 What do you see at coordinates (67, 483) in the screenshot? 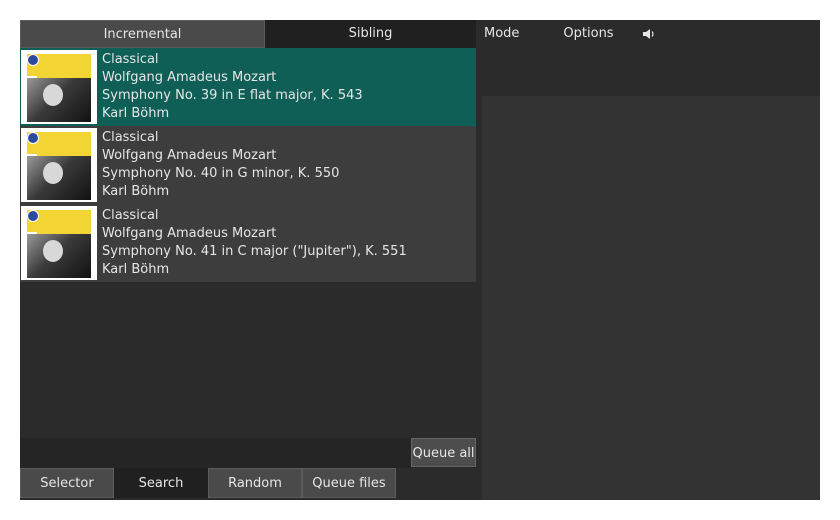
I see `tab-selector: Selector` at bounding box center [67, 483].